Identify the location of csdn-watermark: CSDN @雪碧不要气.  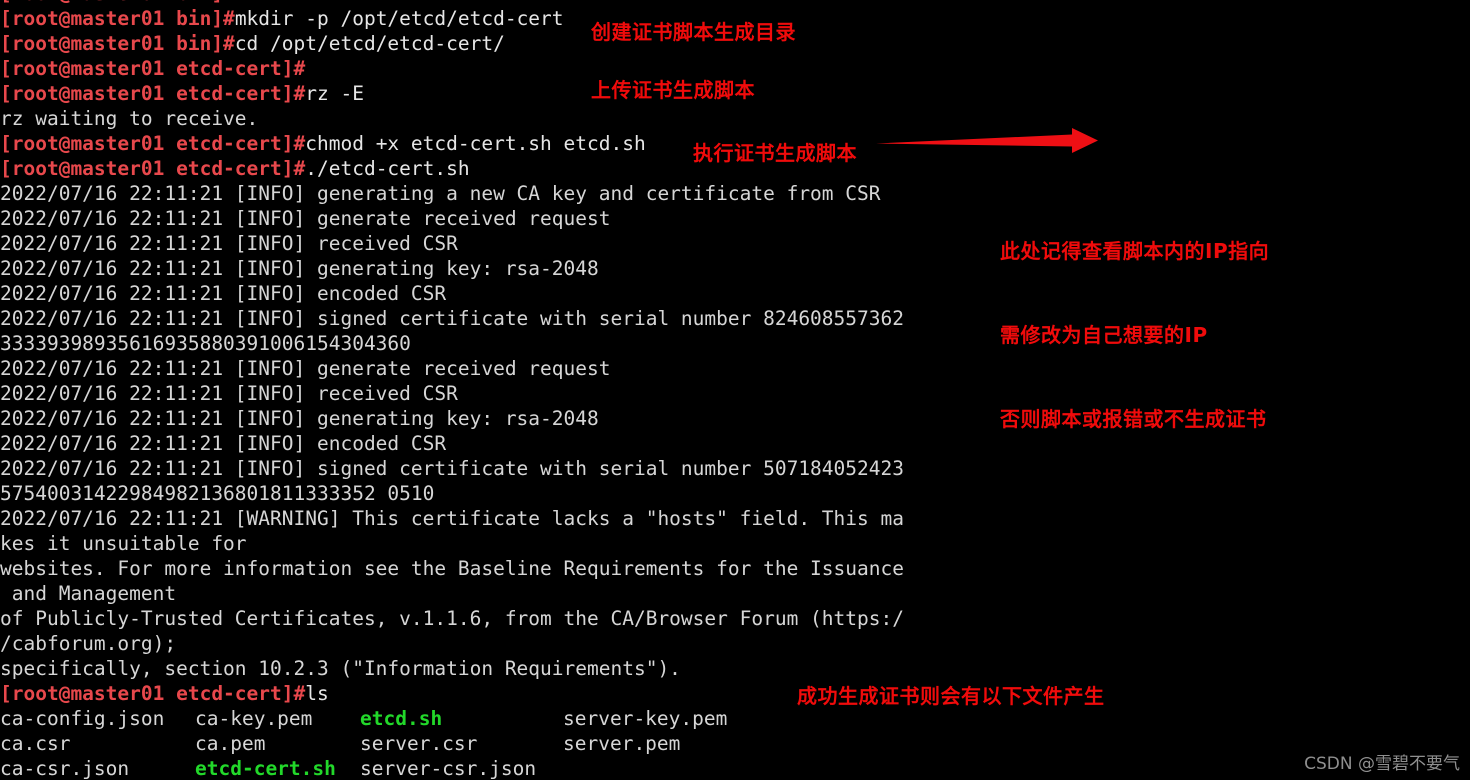
(1382, 764).